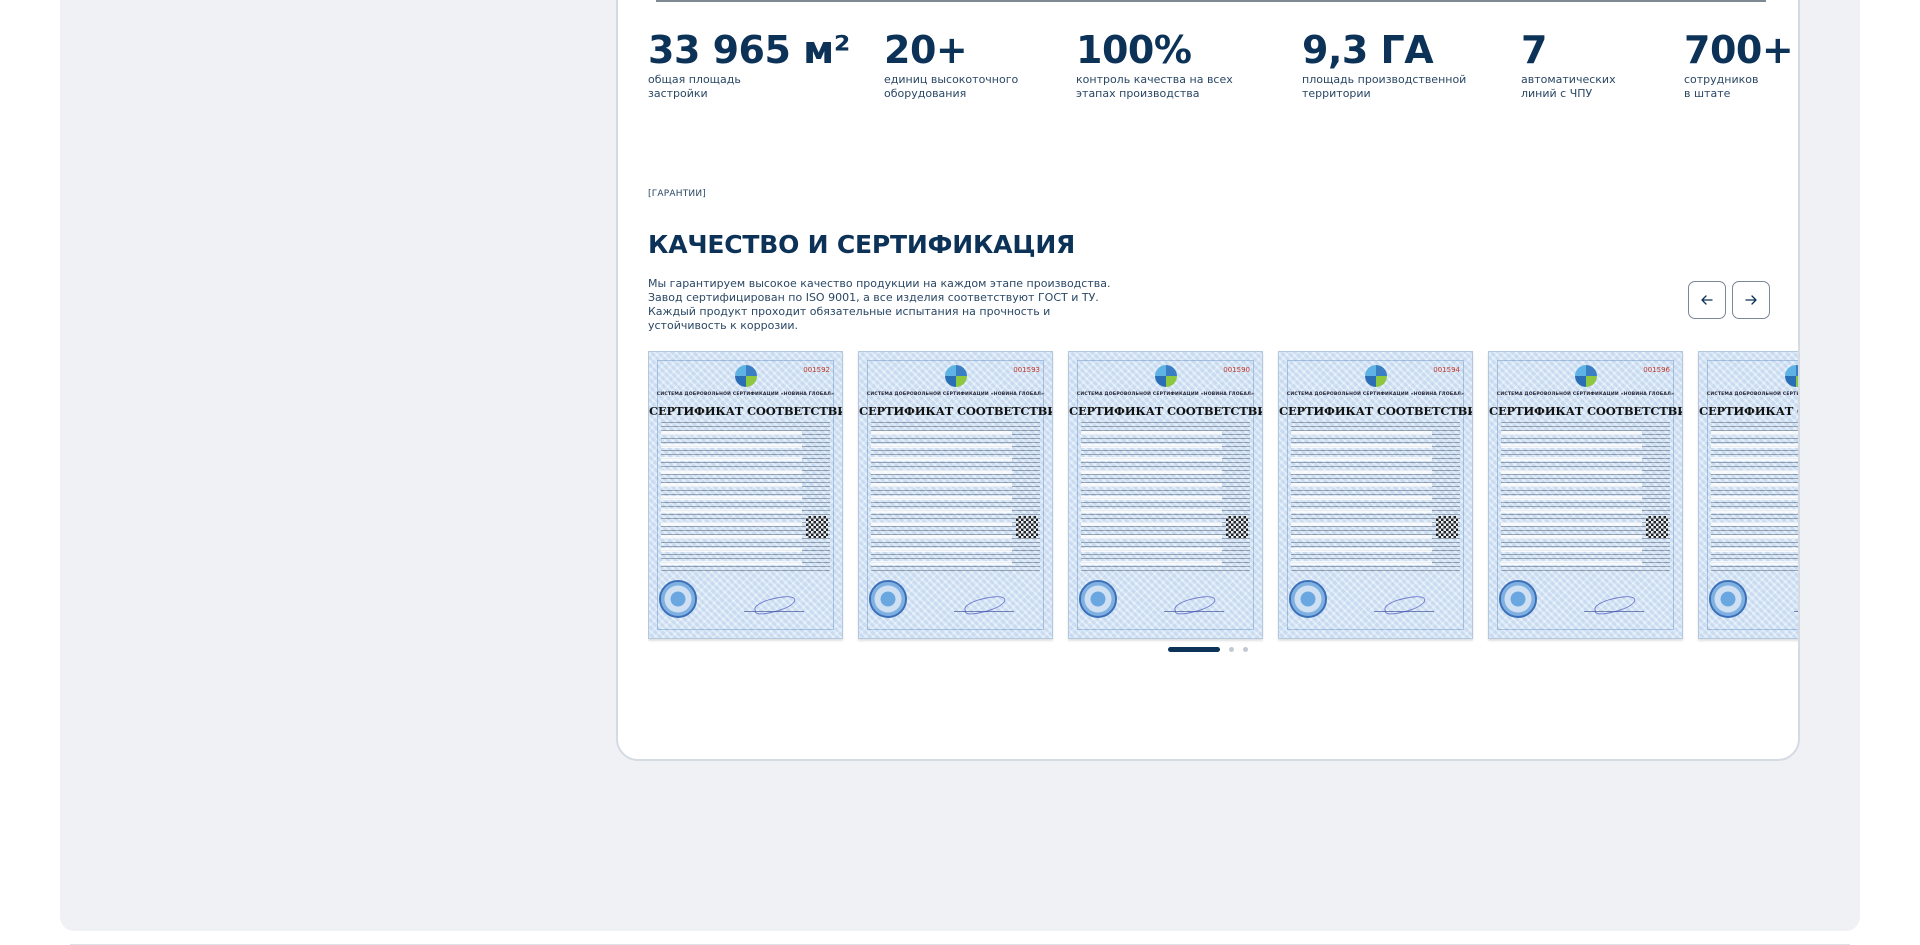  What do you see at coordinates (1384, 86) in the screenshot?
I see `stat-label: площадь производственной территории` at bounding box center [1384, 86].